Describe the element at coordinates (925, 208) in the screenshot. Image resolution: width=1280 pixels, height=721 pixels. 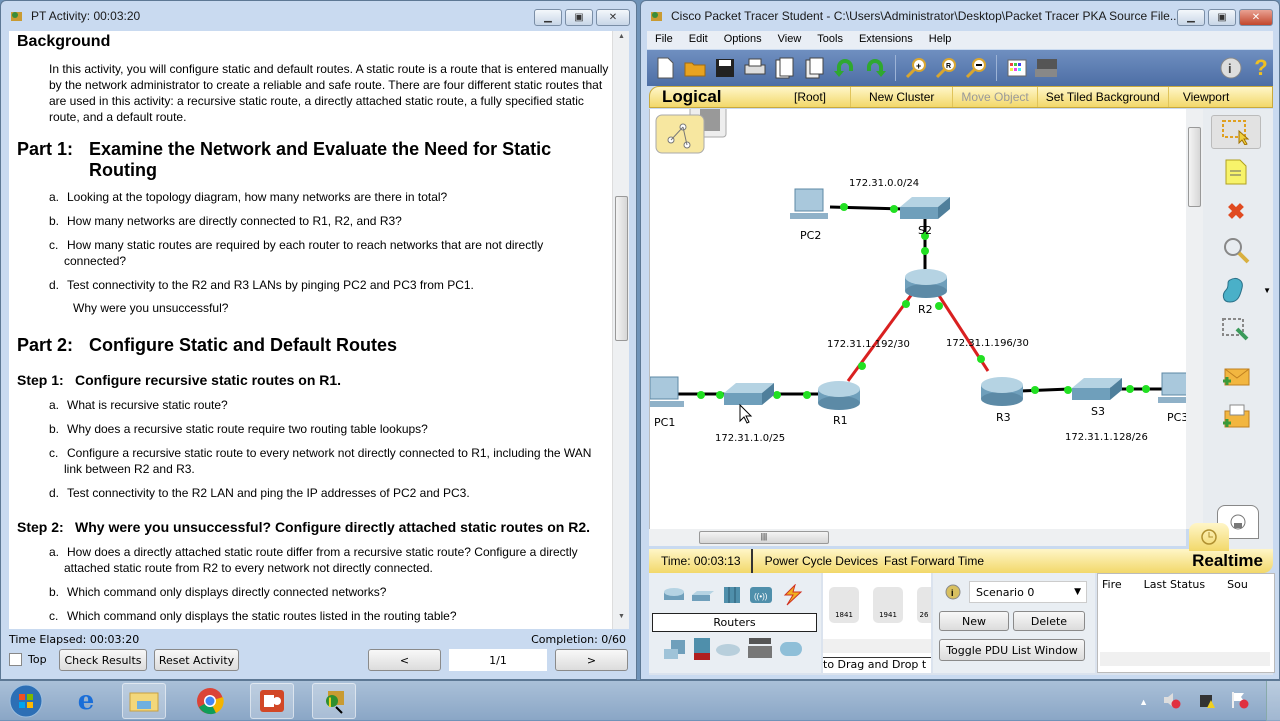
I see `s2-device` at that location.